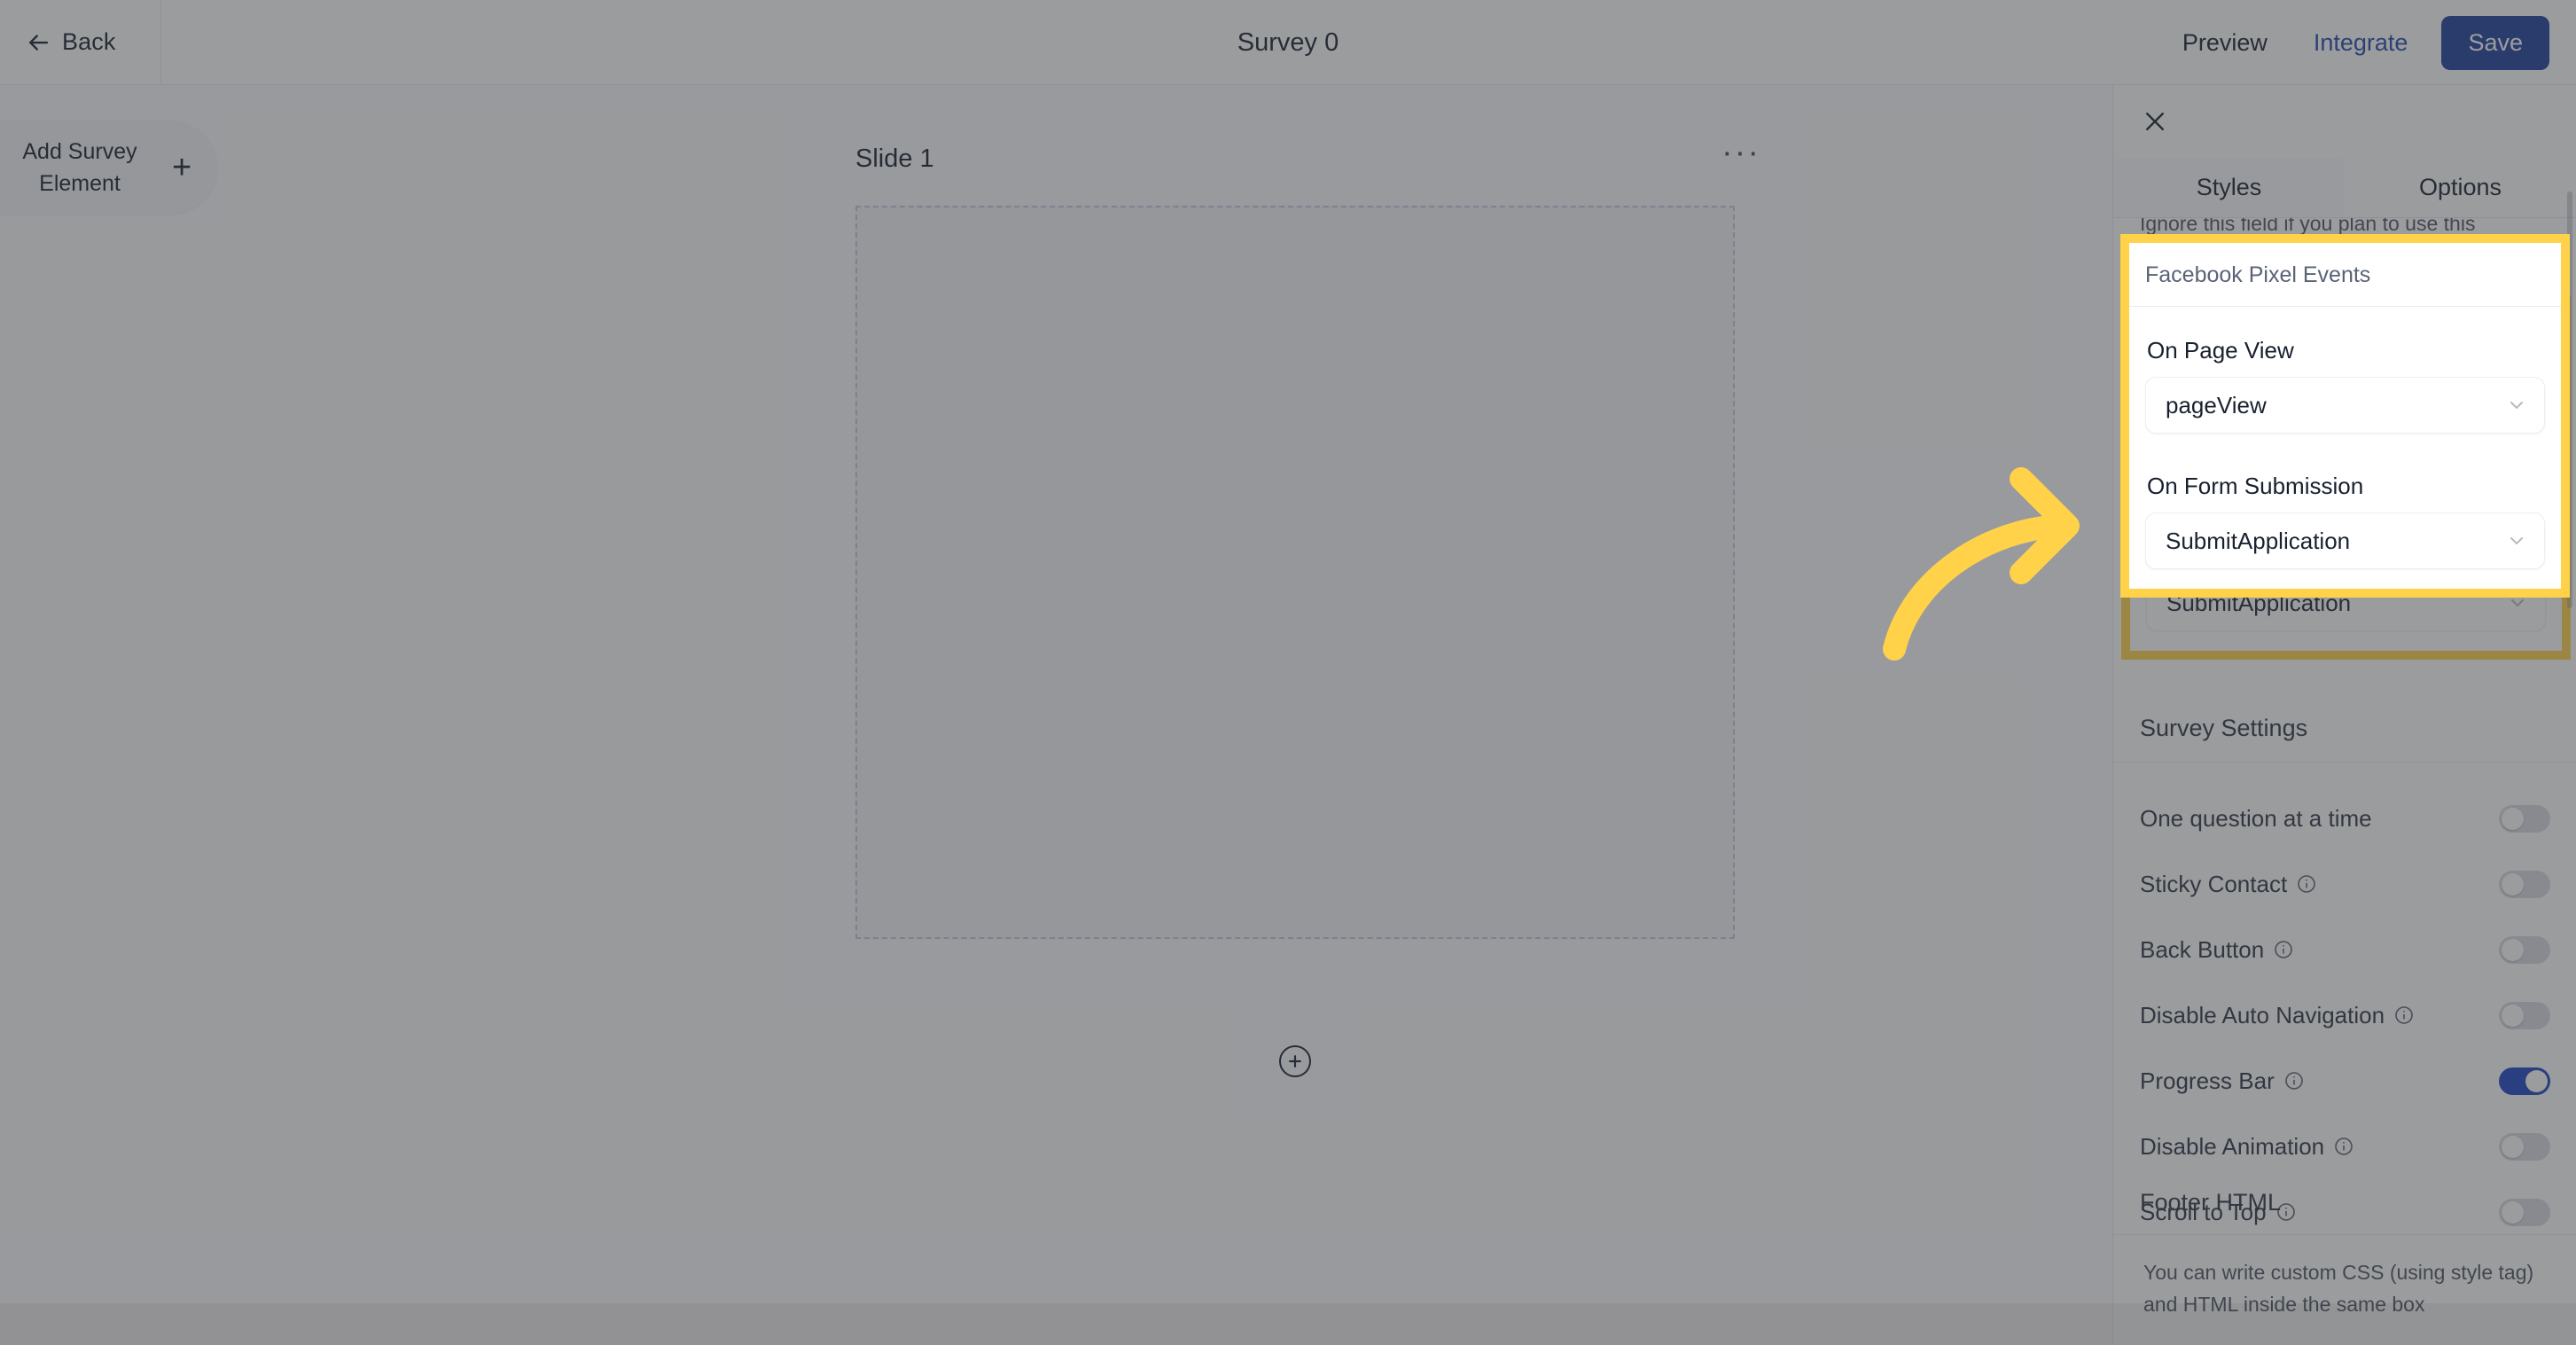  What do you see at coordinates (2345, 884) in the screenshot?
I see `setting-row-sticky-contact: Sticky Contact` at bounding box center [2345, 884].